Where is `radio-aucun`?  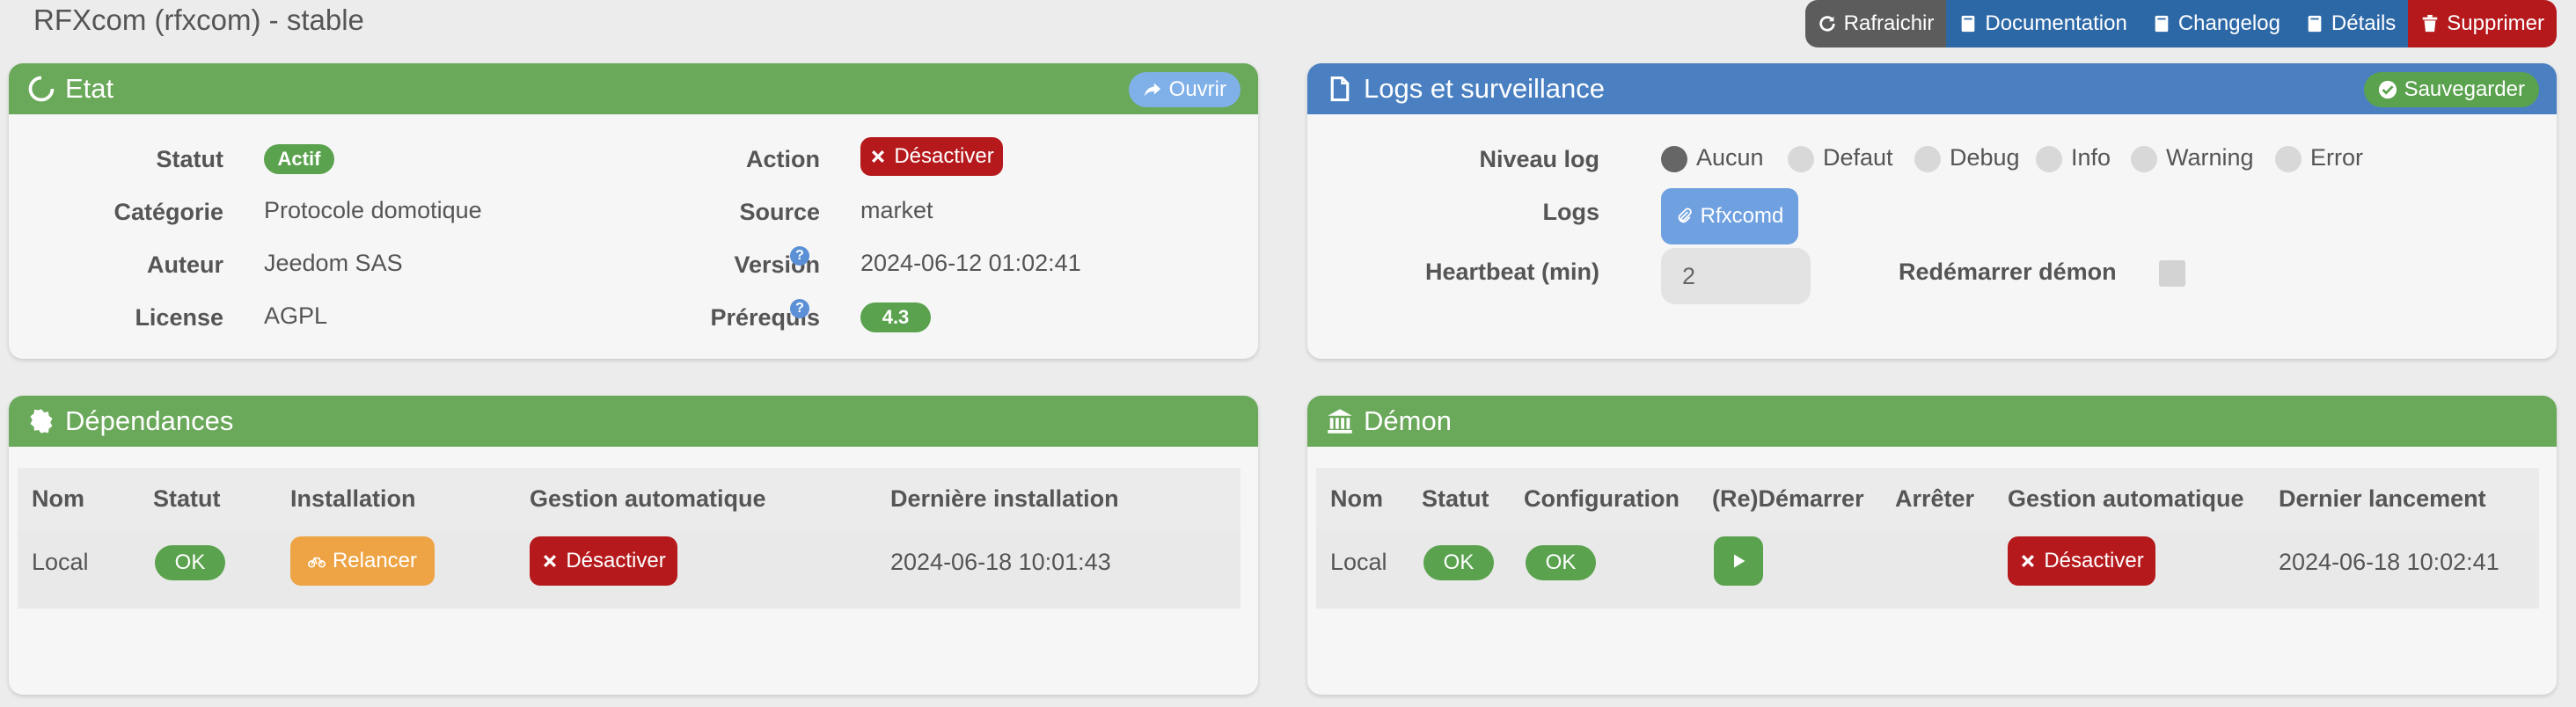
radio-aucun is located at coordinates (1674, 159).